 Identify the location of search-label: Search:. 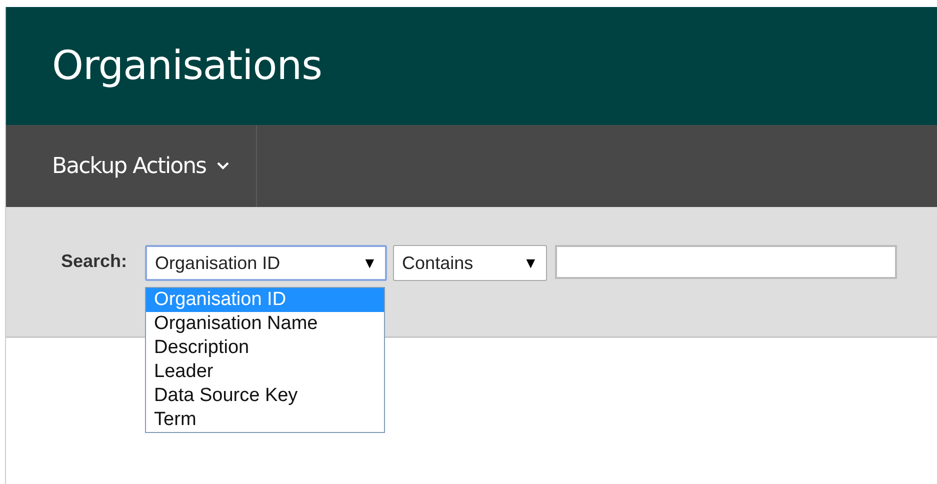
(94, 261).